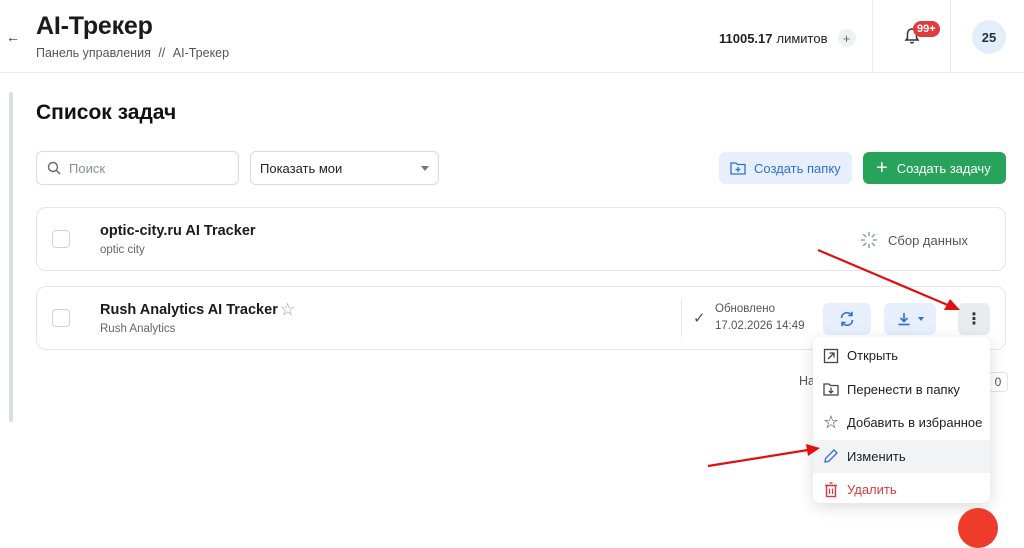  What do you see at coordinates (802, 38) in the screenshot?
I see `limits-label: лимитов` at bounding box center [802, 38].